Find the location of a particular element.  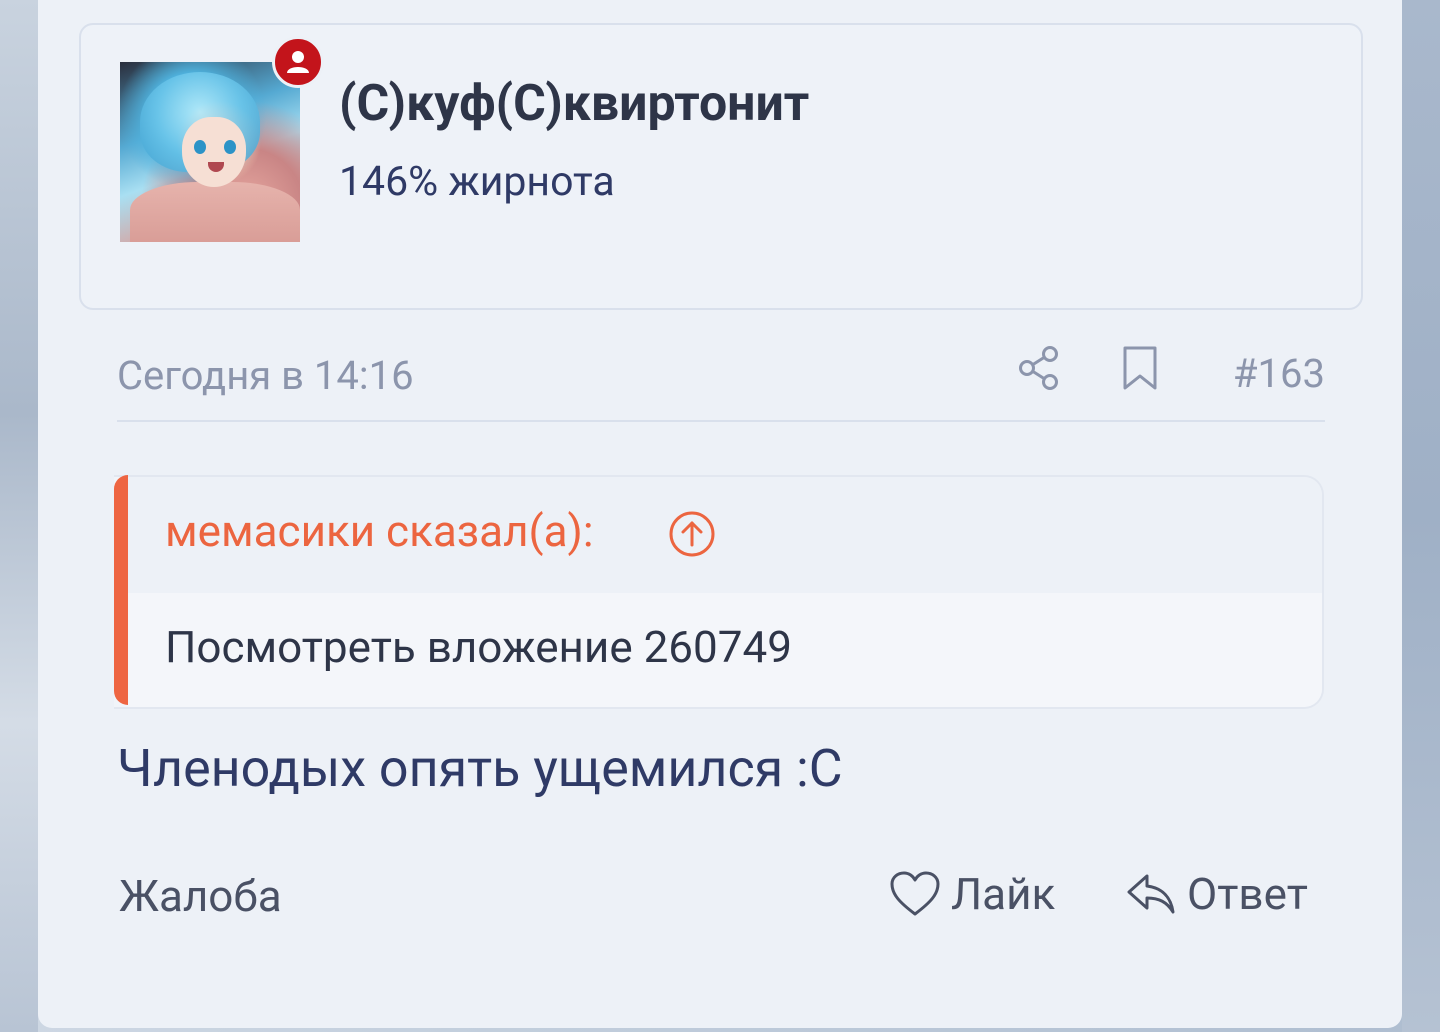

share-icon is located at coordinates (1039, 368).